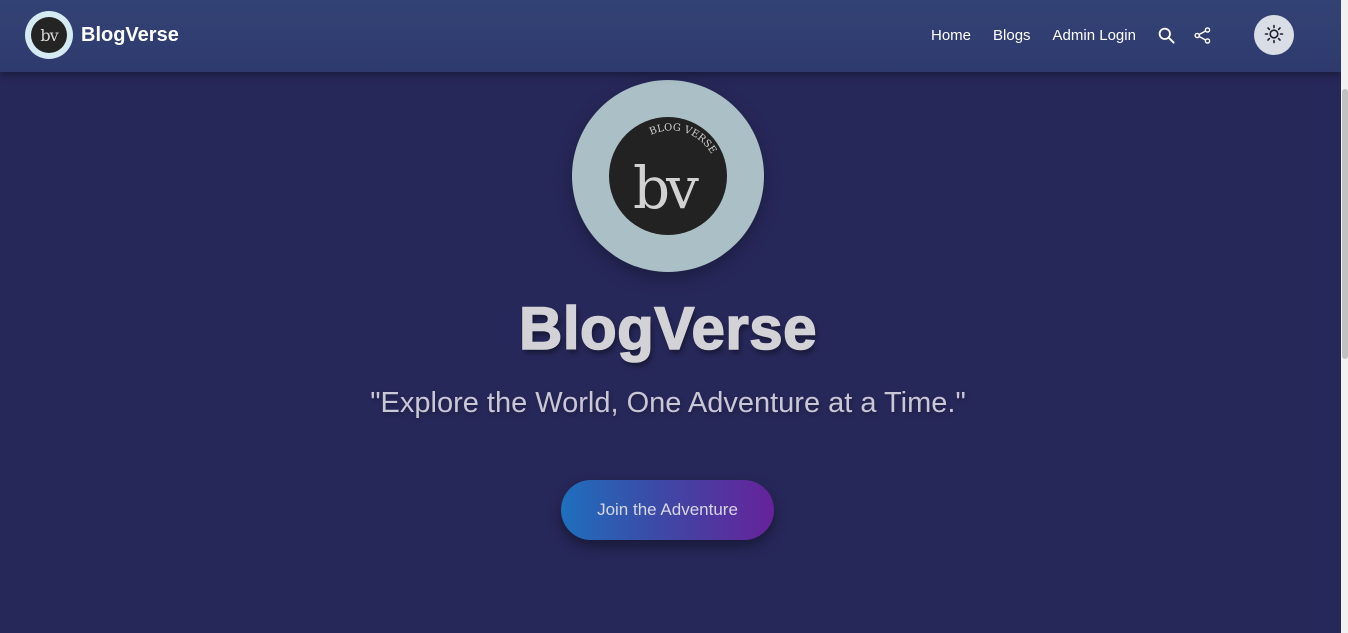 The image size is (1348, 633). I want to click on scrollbar, so click(1344, 316).